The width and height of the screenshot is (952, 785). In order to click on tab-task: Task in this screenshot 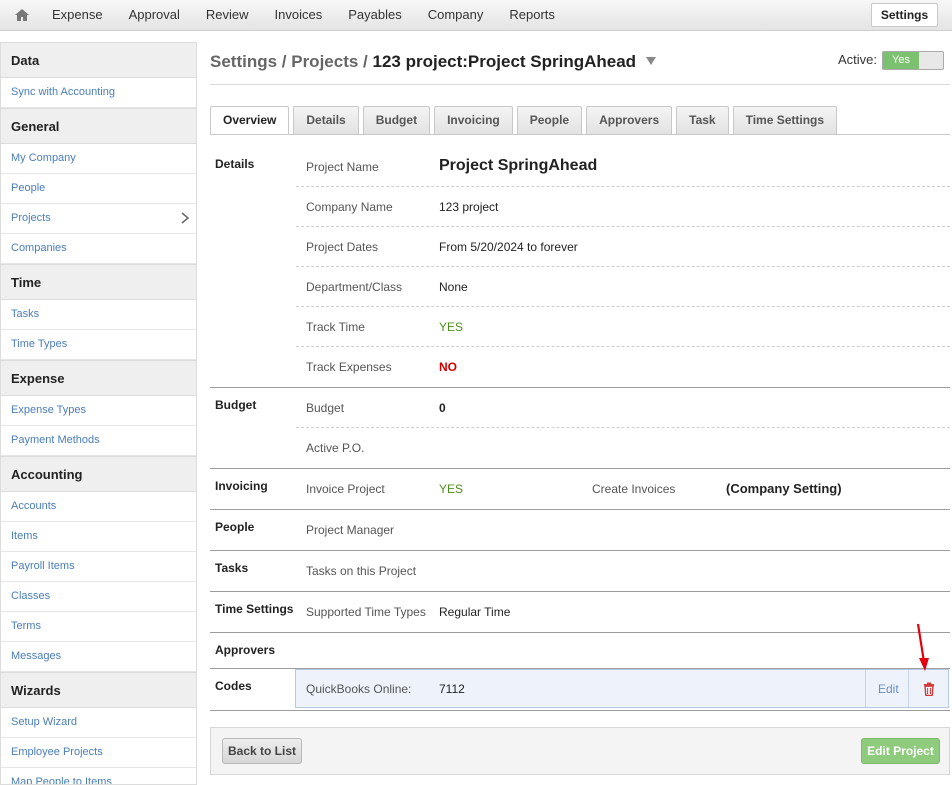, I will do `click(702, 120)`.